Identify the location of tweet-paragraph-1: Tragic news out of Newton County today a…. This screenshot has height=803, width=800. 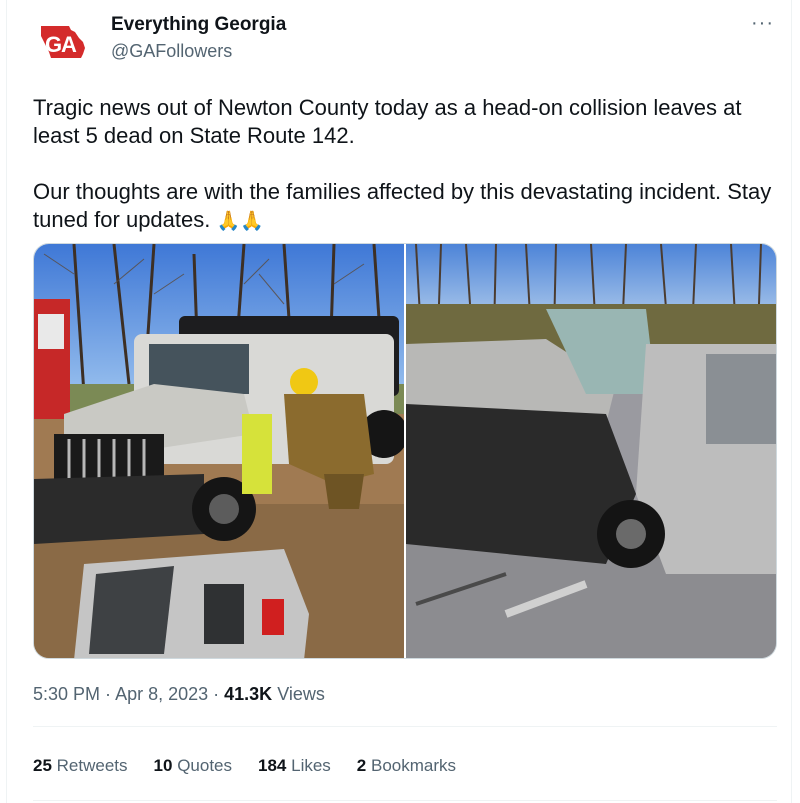
(387, 121).